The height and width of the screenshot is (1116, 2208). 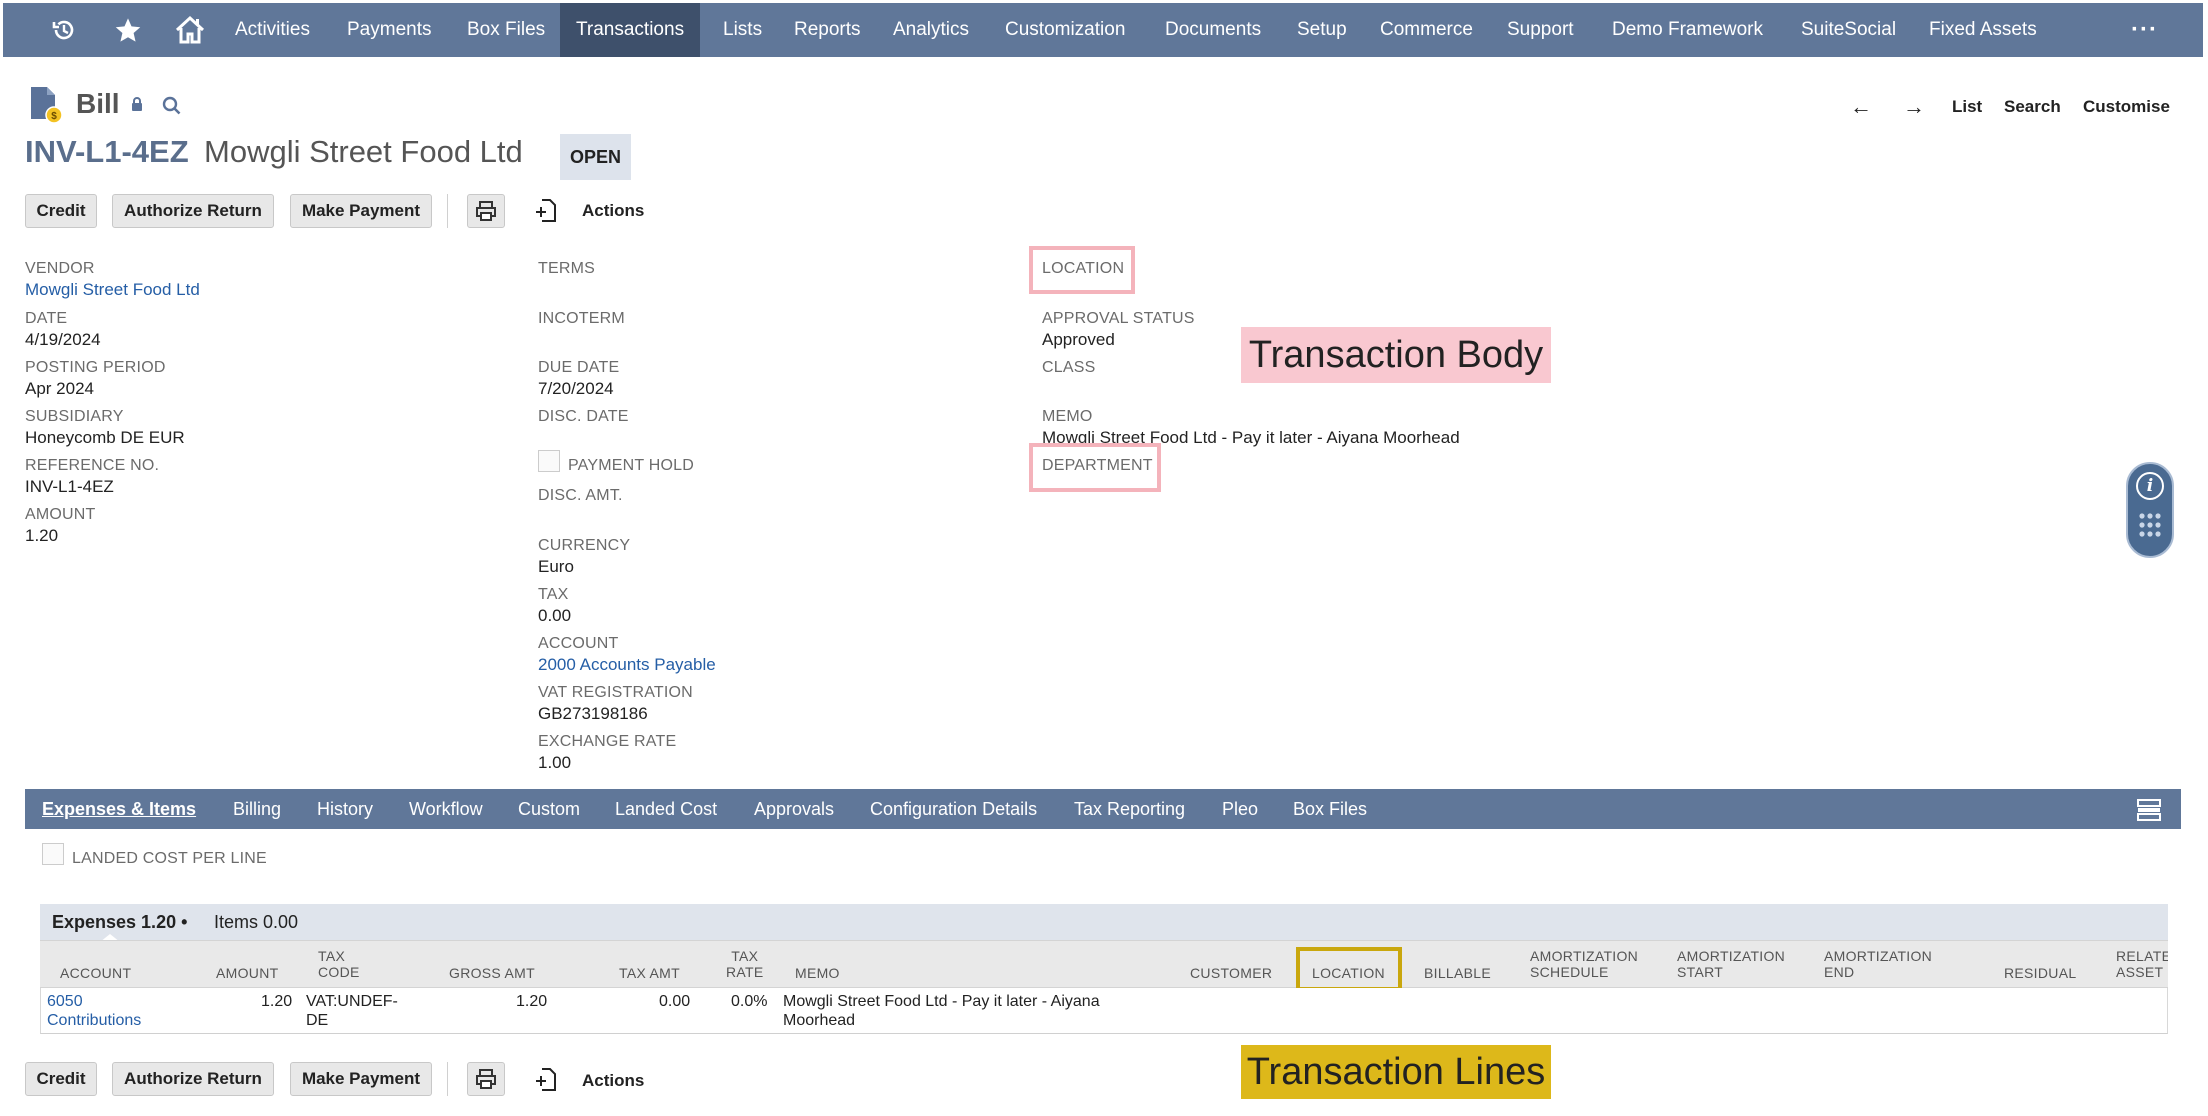 What do you see at coordinates (61, 211) in the screenshot?
I see `credit-button: Credit` at bounding box center [61, 211].